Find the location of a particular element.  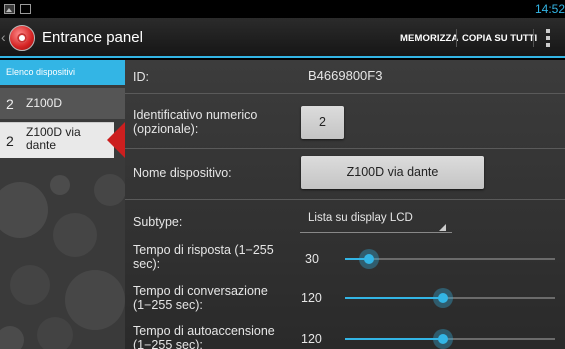

spinner-underline is located at coordinates (376, 232).